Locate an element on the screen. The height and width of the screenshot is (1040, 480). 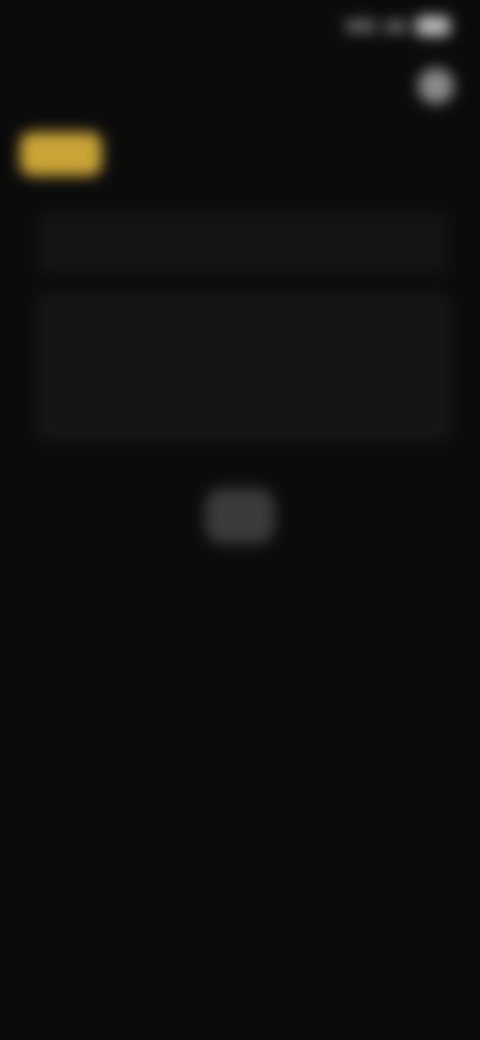
wifi-icon is located at coordinates (396, 26).